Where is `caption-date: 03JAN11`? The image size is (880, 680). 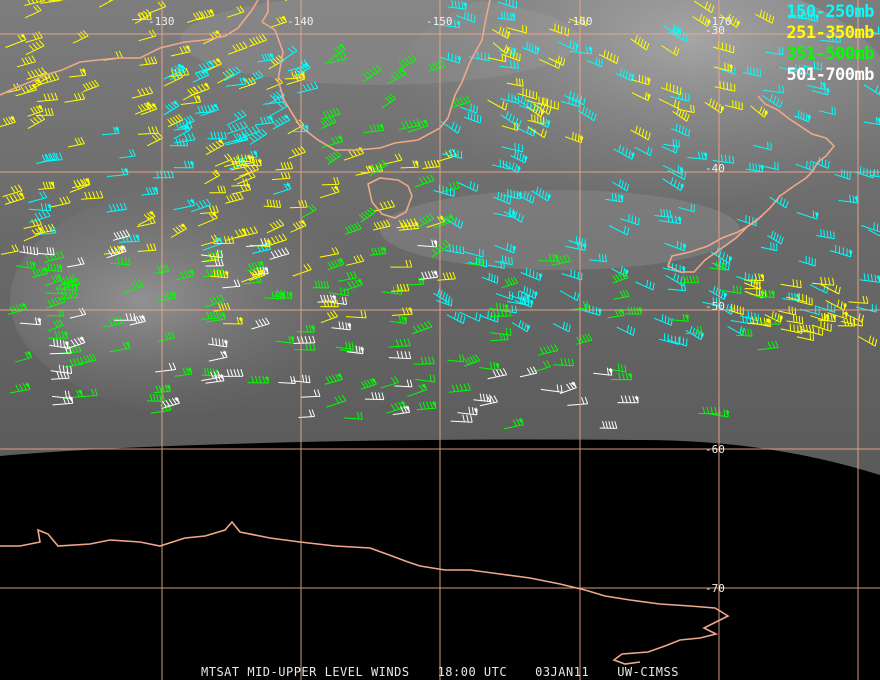 caption-date: 03JAN11 is located at coordinates (562, 672).